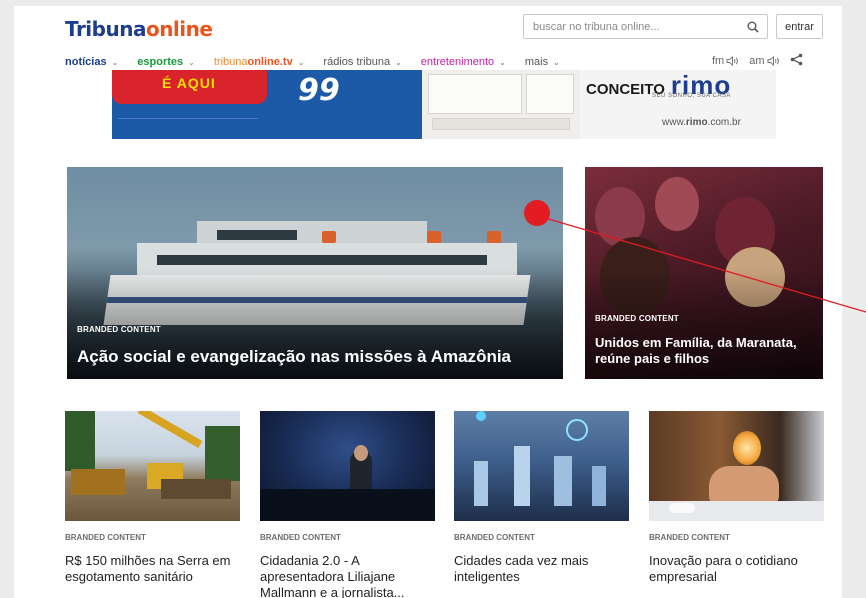  Describe the element at coordinates (577, 430) in the screenshot. I see `wifi-icon` at that location.